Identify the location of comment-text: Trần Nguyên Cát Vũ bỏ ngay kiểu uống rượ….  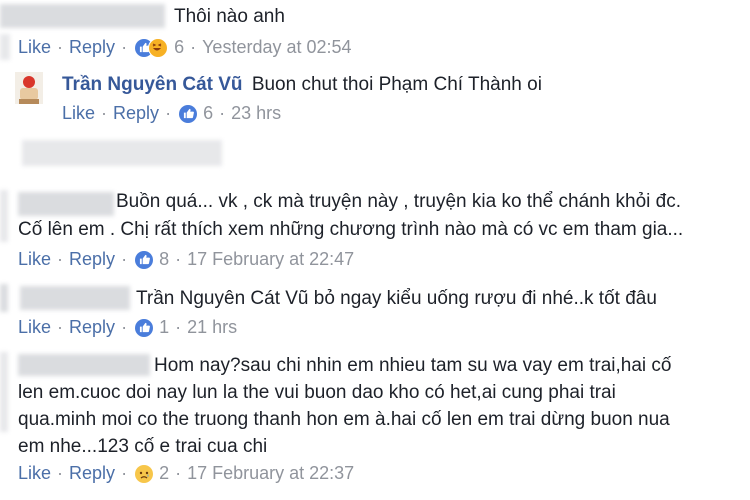
(396, 299).